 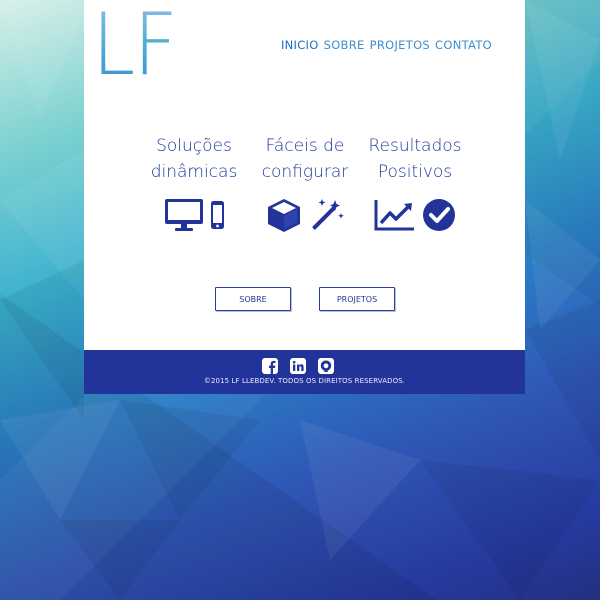 I want to click on desktop-icon, so click(x=184, y=215).